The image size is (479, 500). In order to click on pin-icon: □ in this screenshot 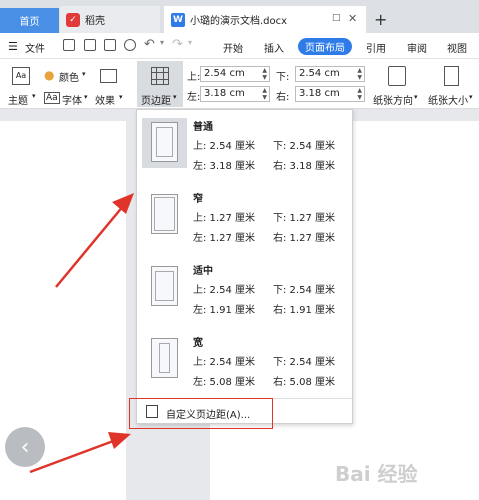, I will do `click(336, 18)`.